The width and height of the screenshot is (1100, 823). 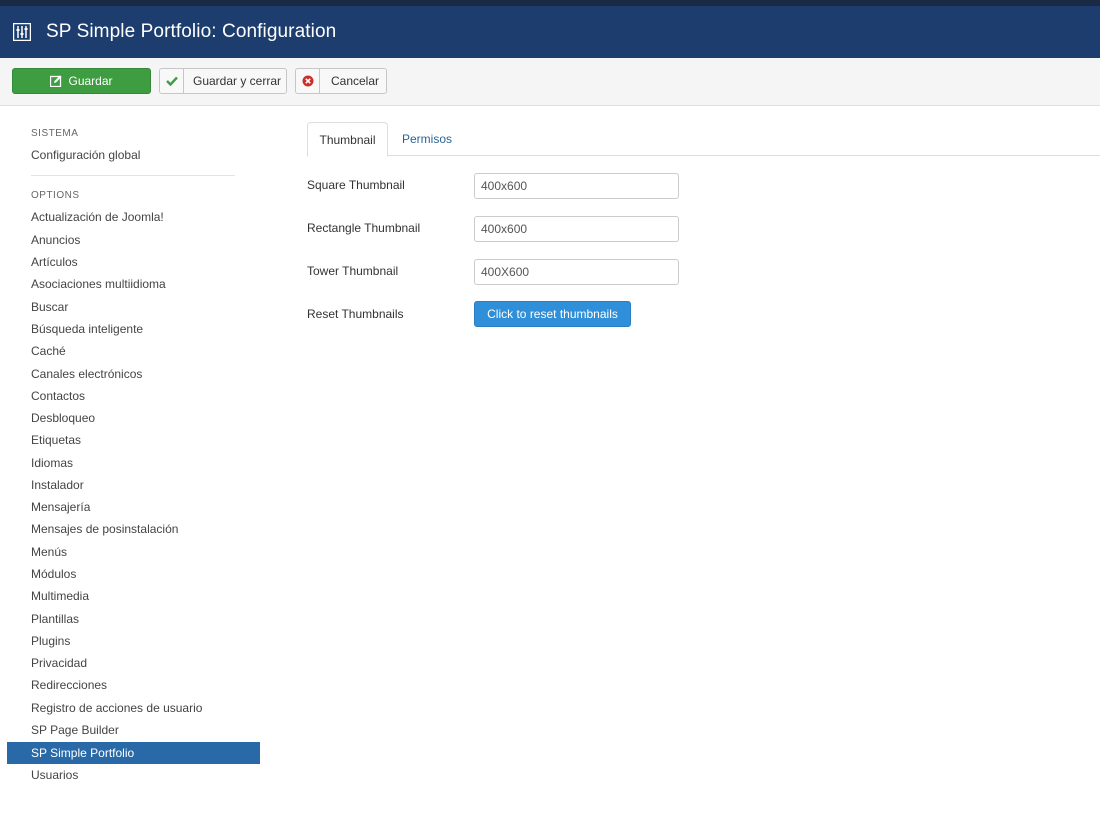 I want to click on cancel-label: Cancelar, so click(x=355, y=81).